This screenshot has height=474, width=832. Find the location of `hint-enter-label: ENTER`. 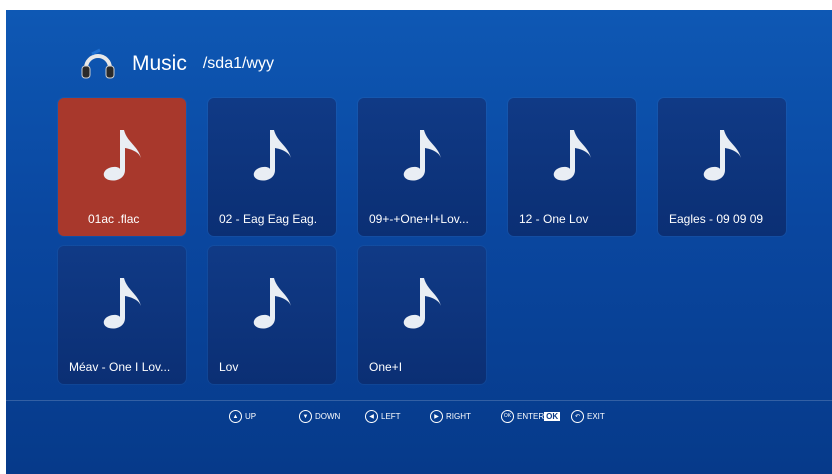

hint-enter-label: ENTER is located at coordinates (531, 416).